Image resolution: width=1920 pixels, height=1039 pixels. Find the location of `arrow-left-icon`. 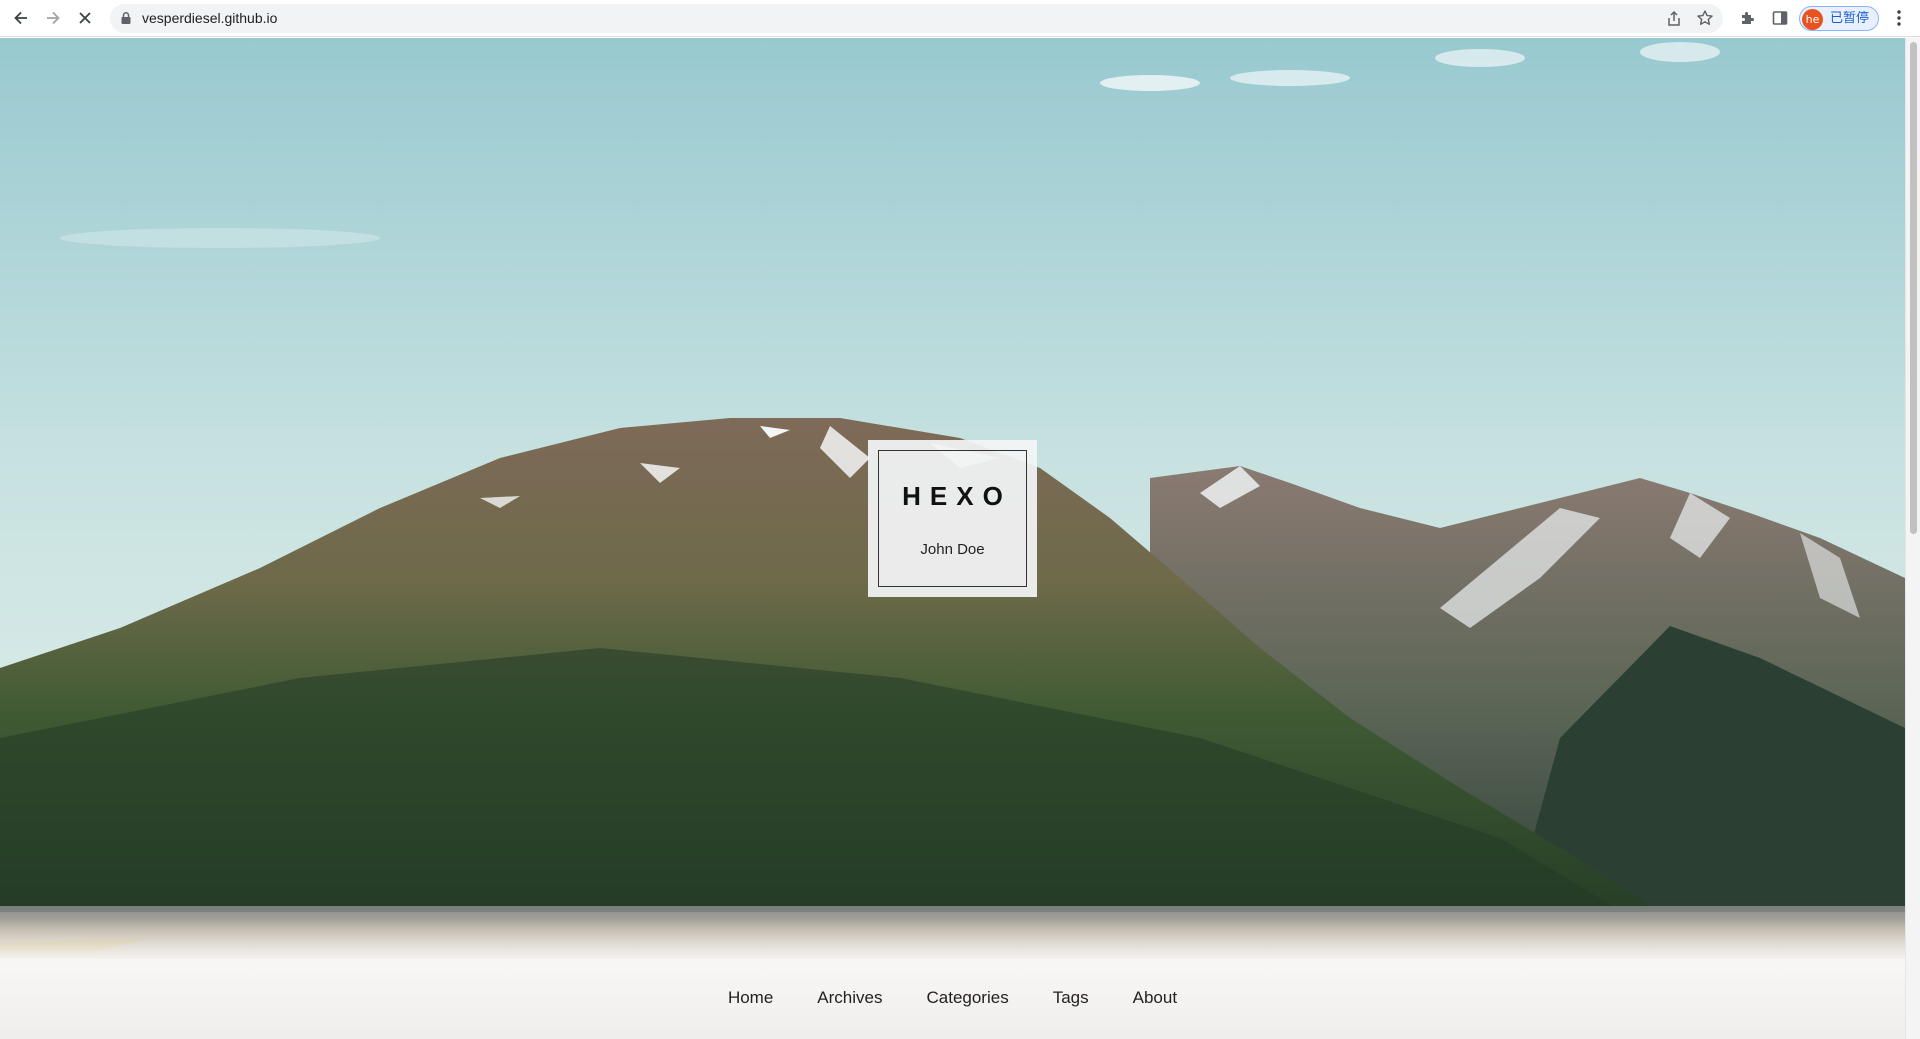

arrow-left-icon is located at coordinates (21, 18).